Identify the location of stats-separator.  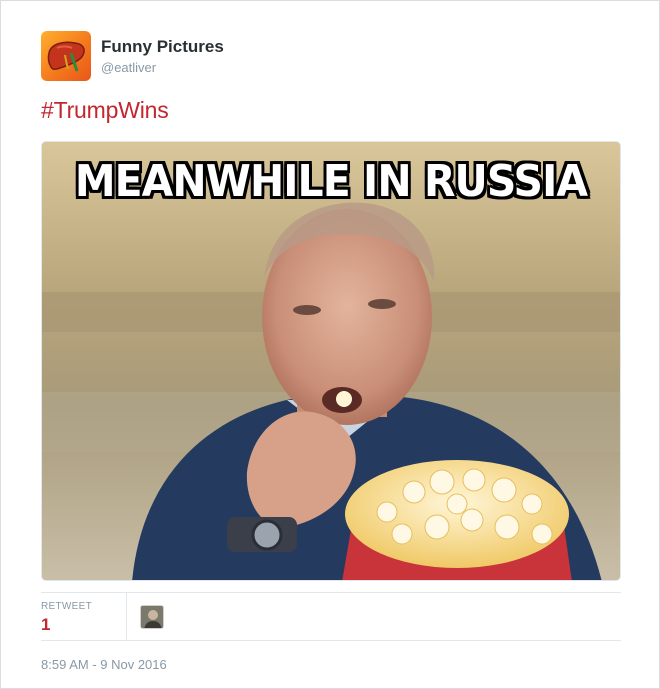
(126, 616).